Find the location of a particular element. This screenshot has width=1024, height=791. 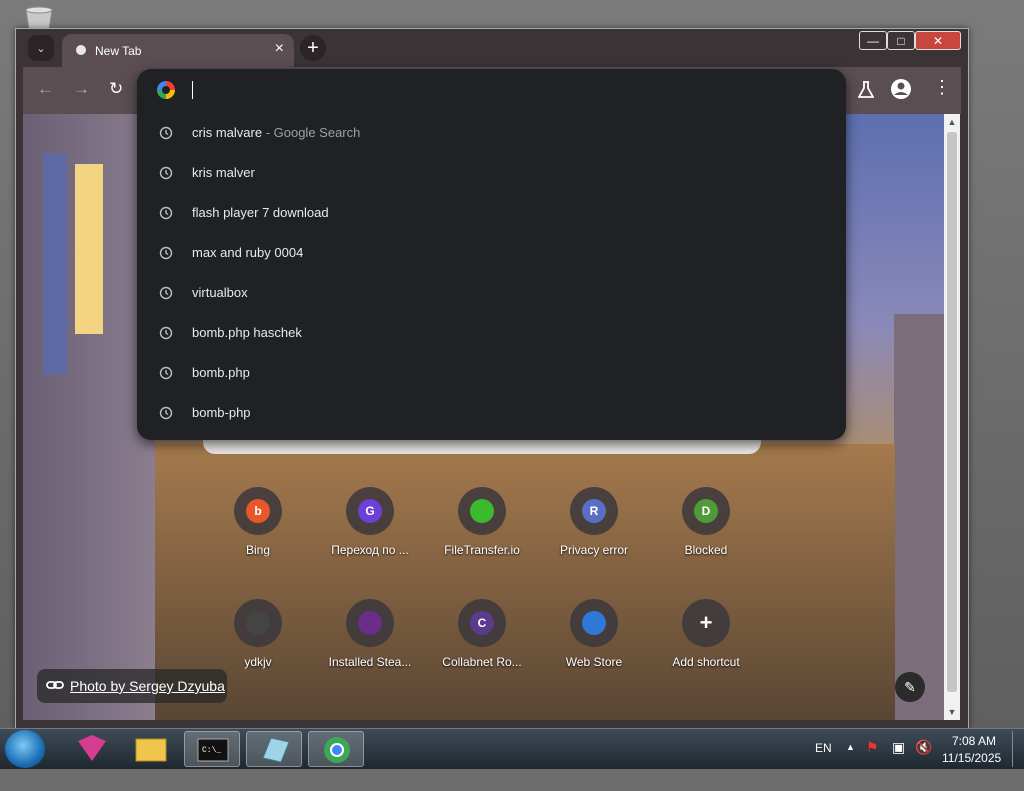

folder-icon is located at coordinates (151, 750).